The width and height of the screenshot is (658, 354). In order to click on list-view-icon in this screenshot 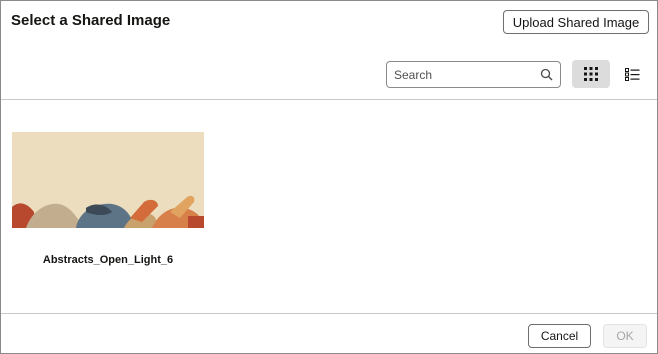, I will do `click(631, 74)`.